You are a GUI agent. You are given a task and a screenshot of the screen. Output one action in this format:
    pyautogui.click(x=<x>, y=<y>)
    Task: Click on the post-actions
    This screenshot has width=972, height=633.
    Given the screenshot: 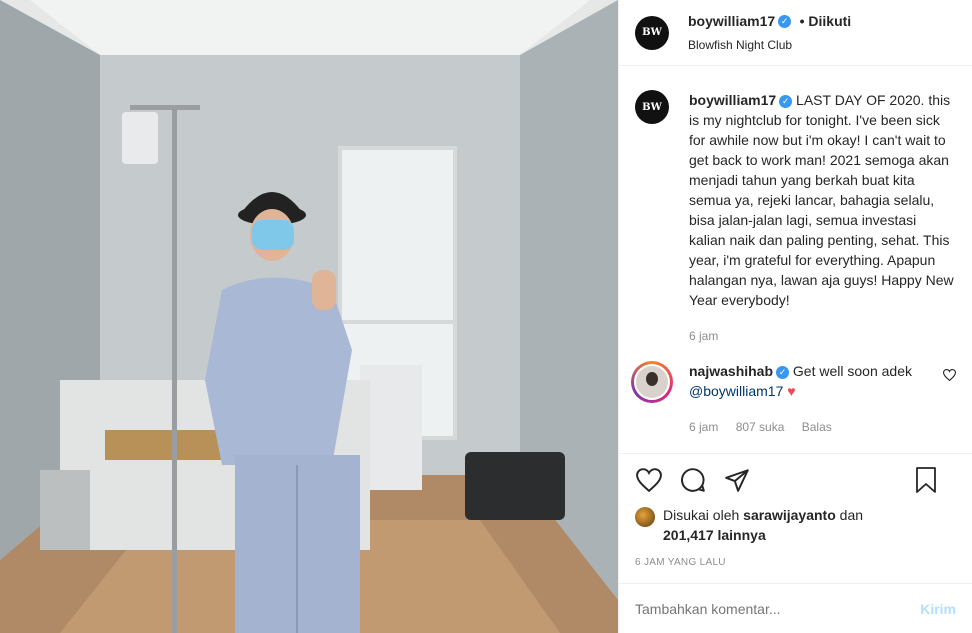 What is the action you would take?
    pyautogui.click(x=795, y=479)
    